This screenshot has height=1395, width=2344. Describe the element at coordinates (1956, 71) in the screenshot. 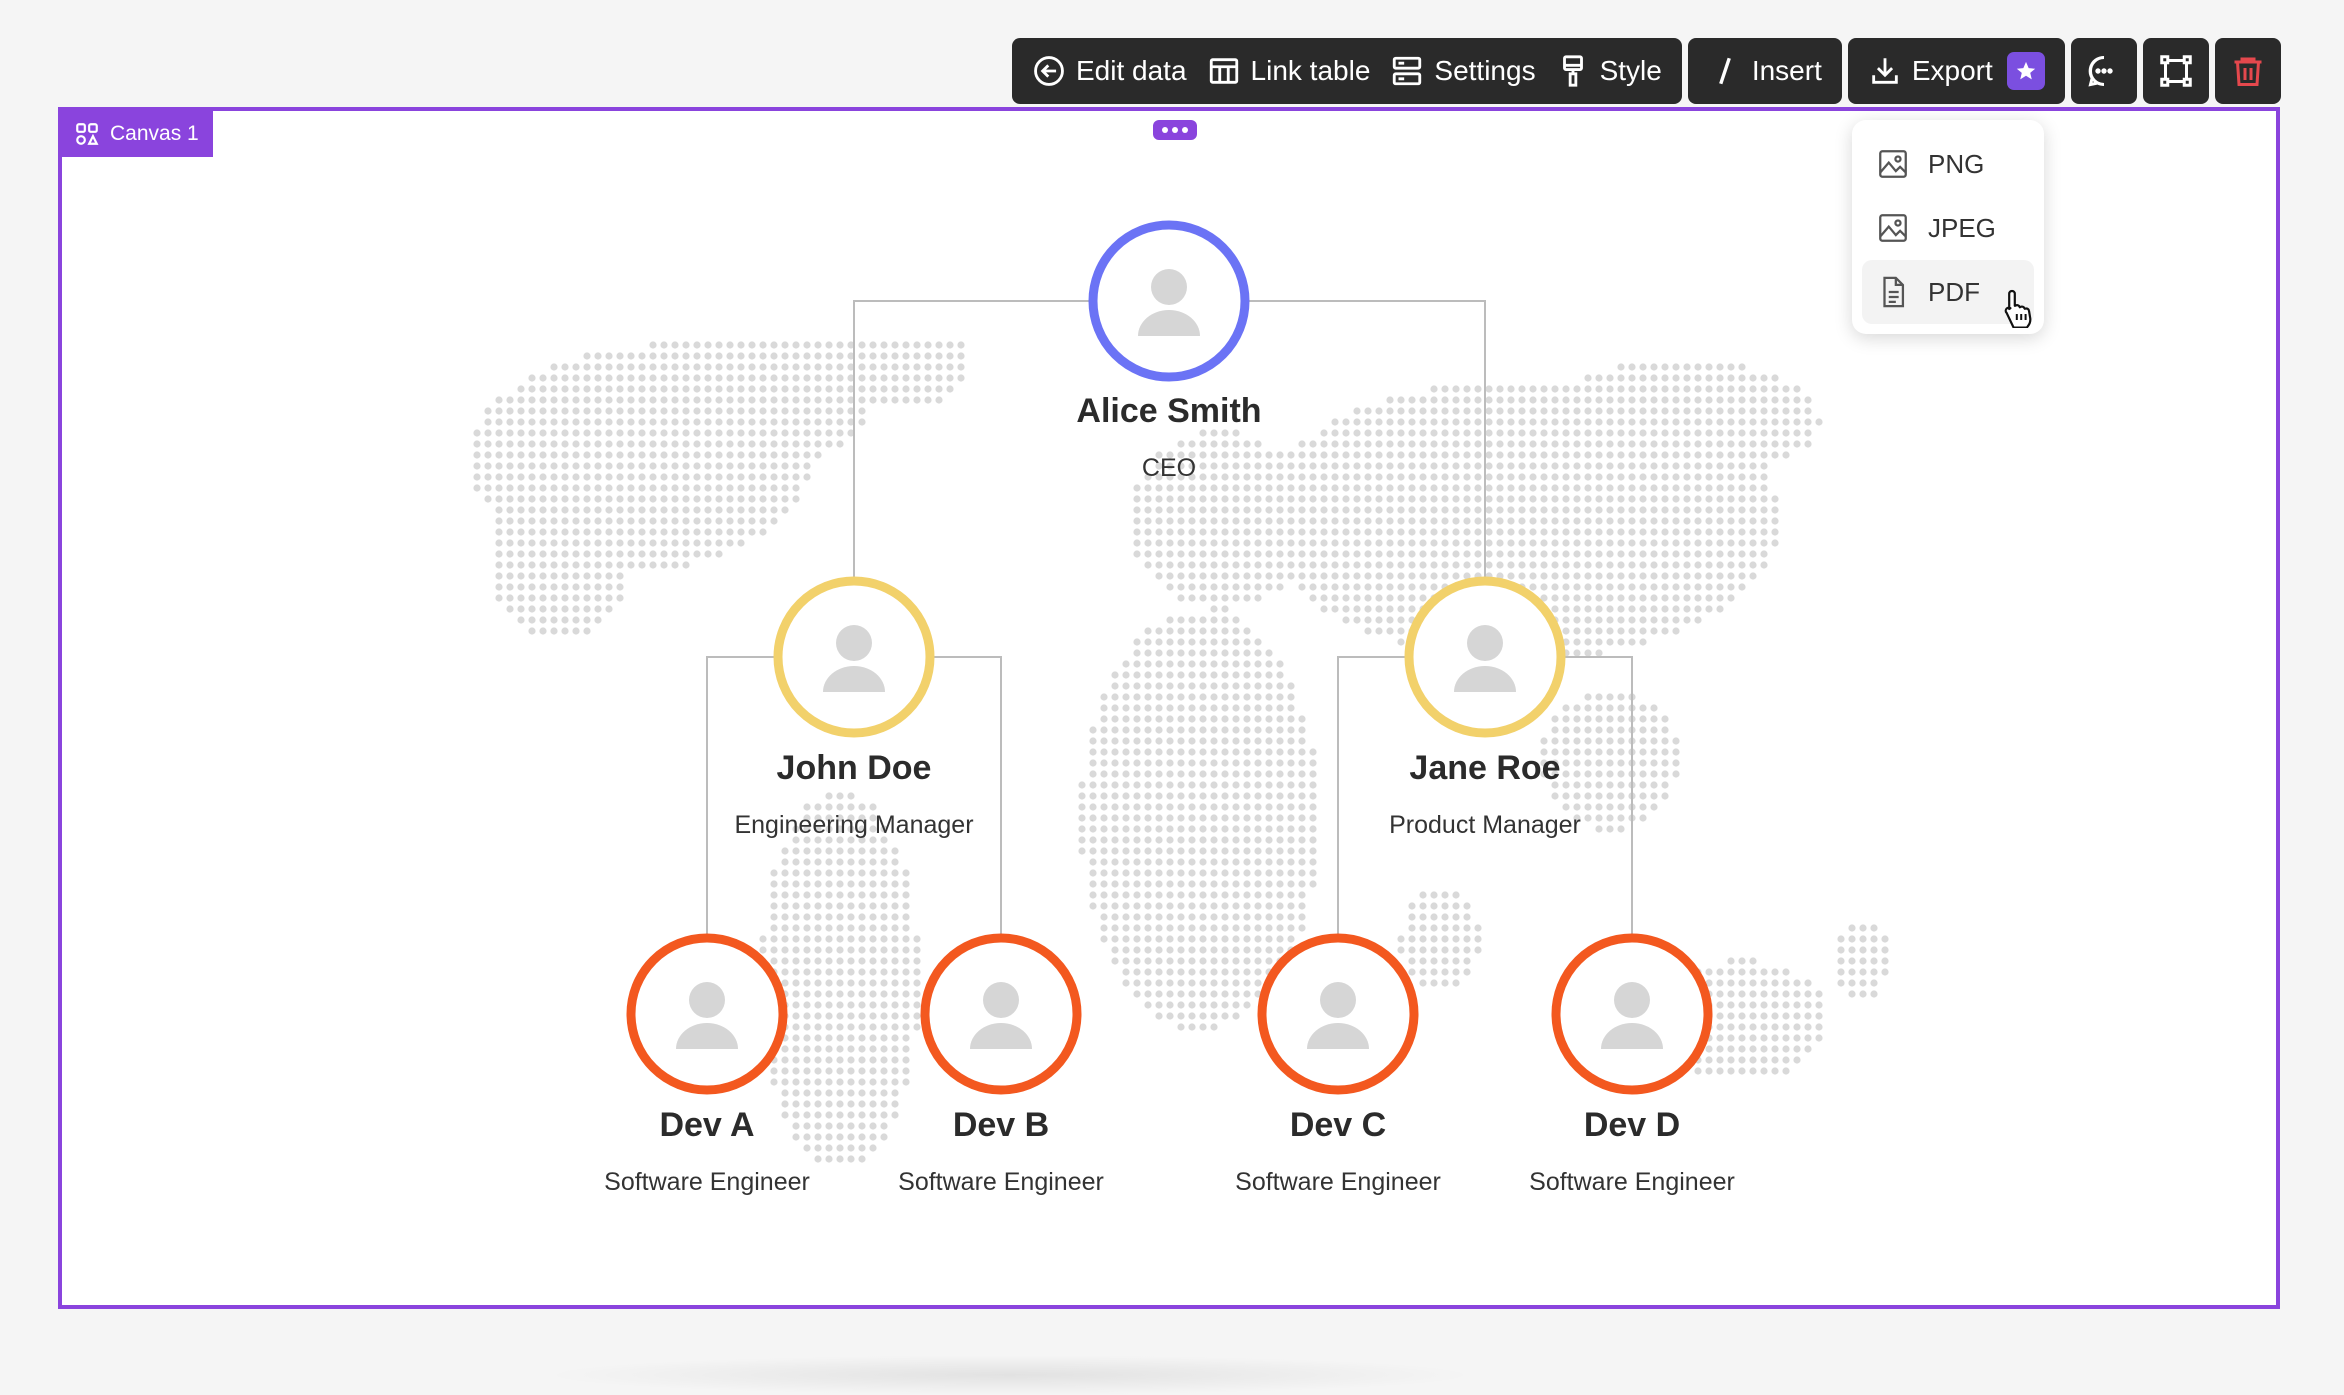

I see `export-button: Export` at that location.